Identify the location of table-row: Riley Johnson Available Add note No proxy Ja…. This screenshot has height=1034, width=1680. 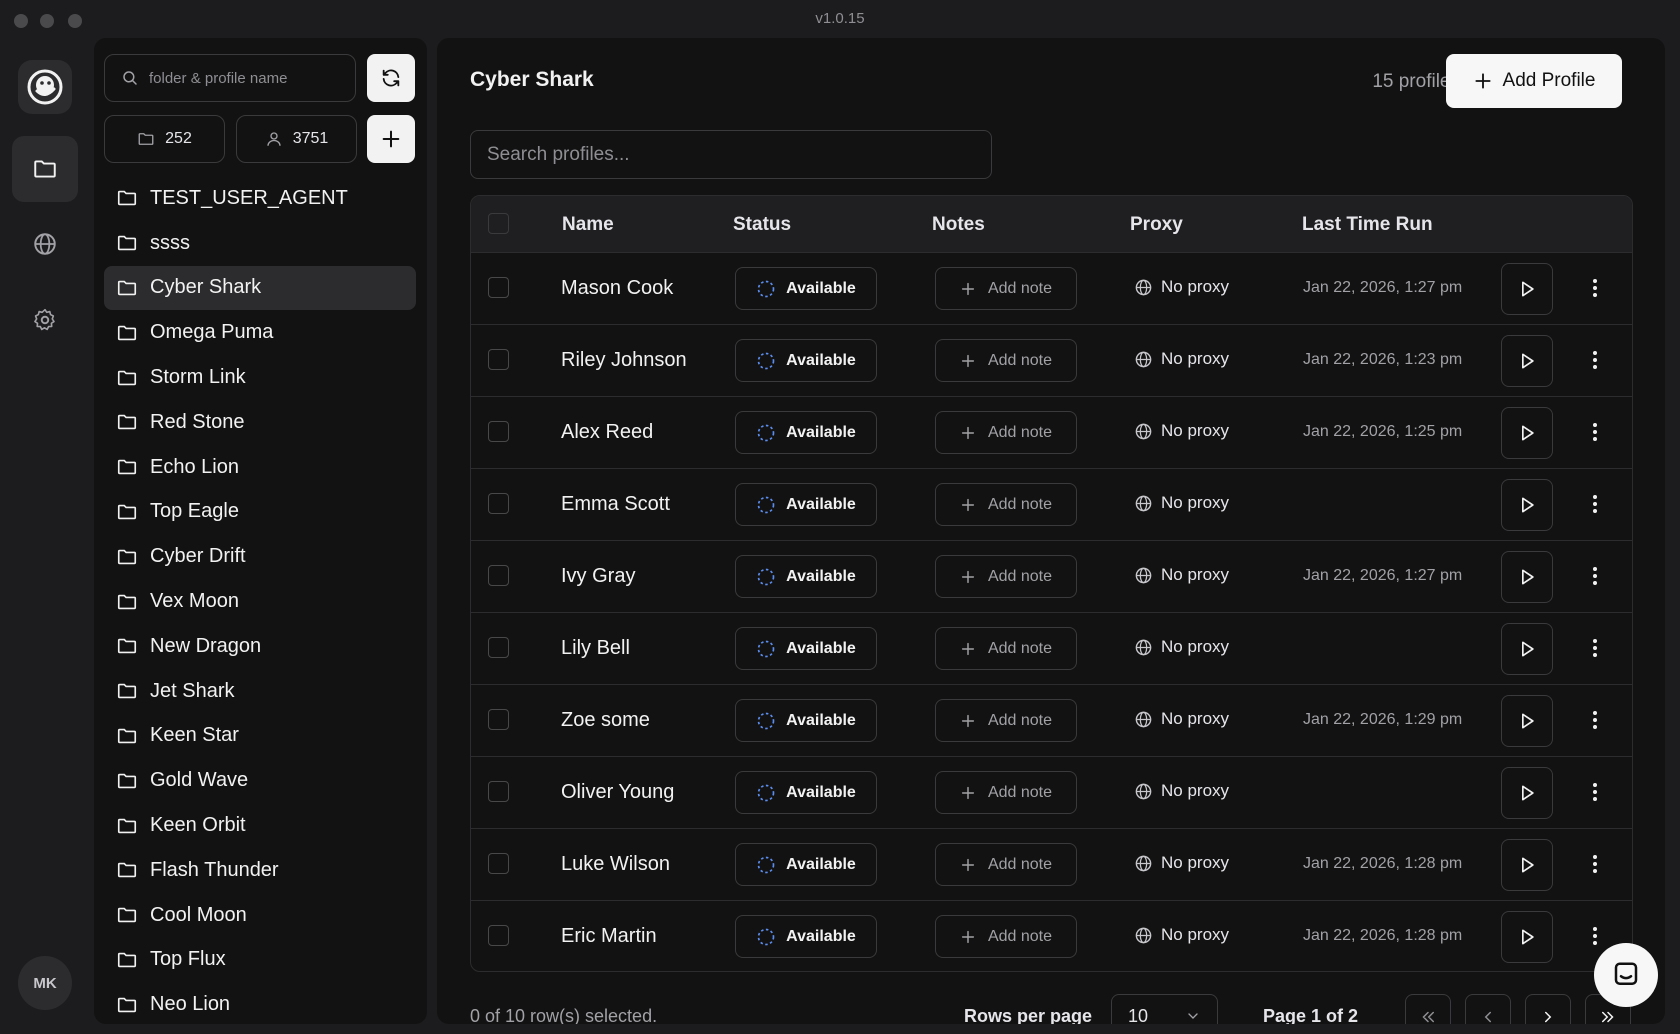
(1051, 360).